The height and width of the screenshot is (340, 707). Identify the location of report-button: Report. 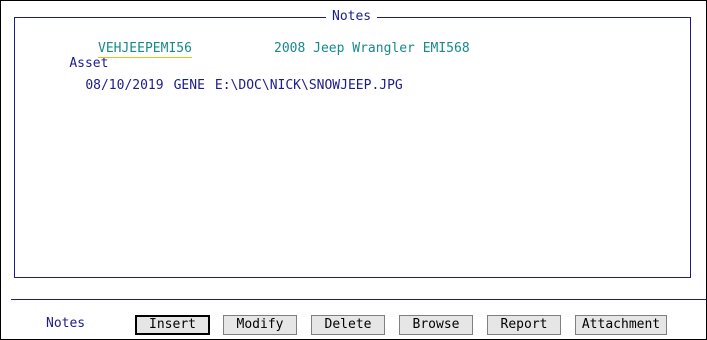
(524, 325).